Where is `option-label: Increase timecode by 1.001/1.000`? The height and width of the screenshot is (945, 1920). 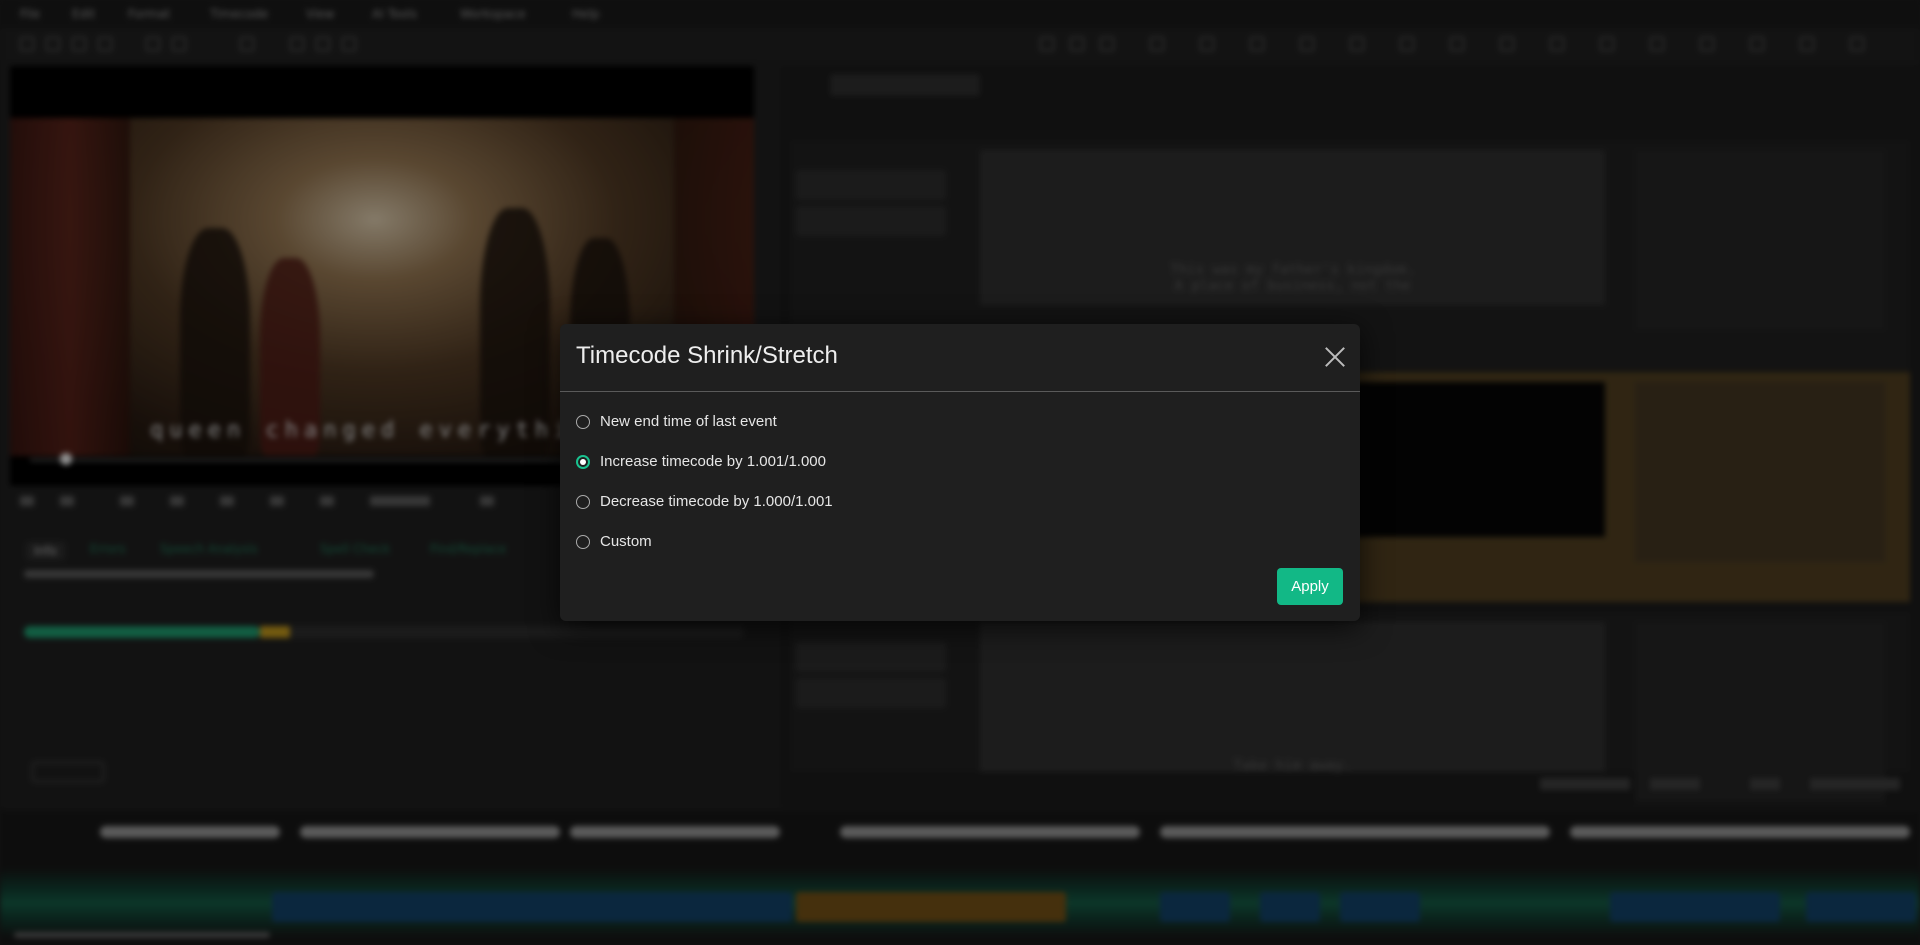
option-label: Increase timecode by 1.001/1.000 is located at coordinates (713, 461).